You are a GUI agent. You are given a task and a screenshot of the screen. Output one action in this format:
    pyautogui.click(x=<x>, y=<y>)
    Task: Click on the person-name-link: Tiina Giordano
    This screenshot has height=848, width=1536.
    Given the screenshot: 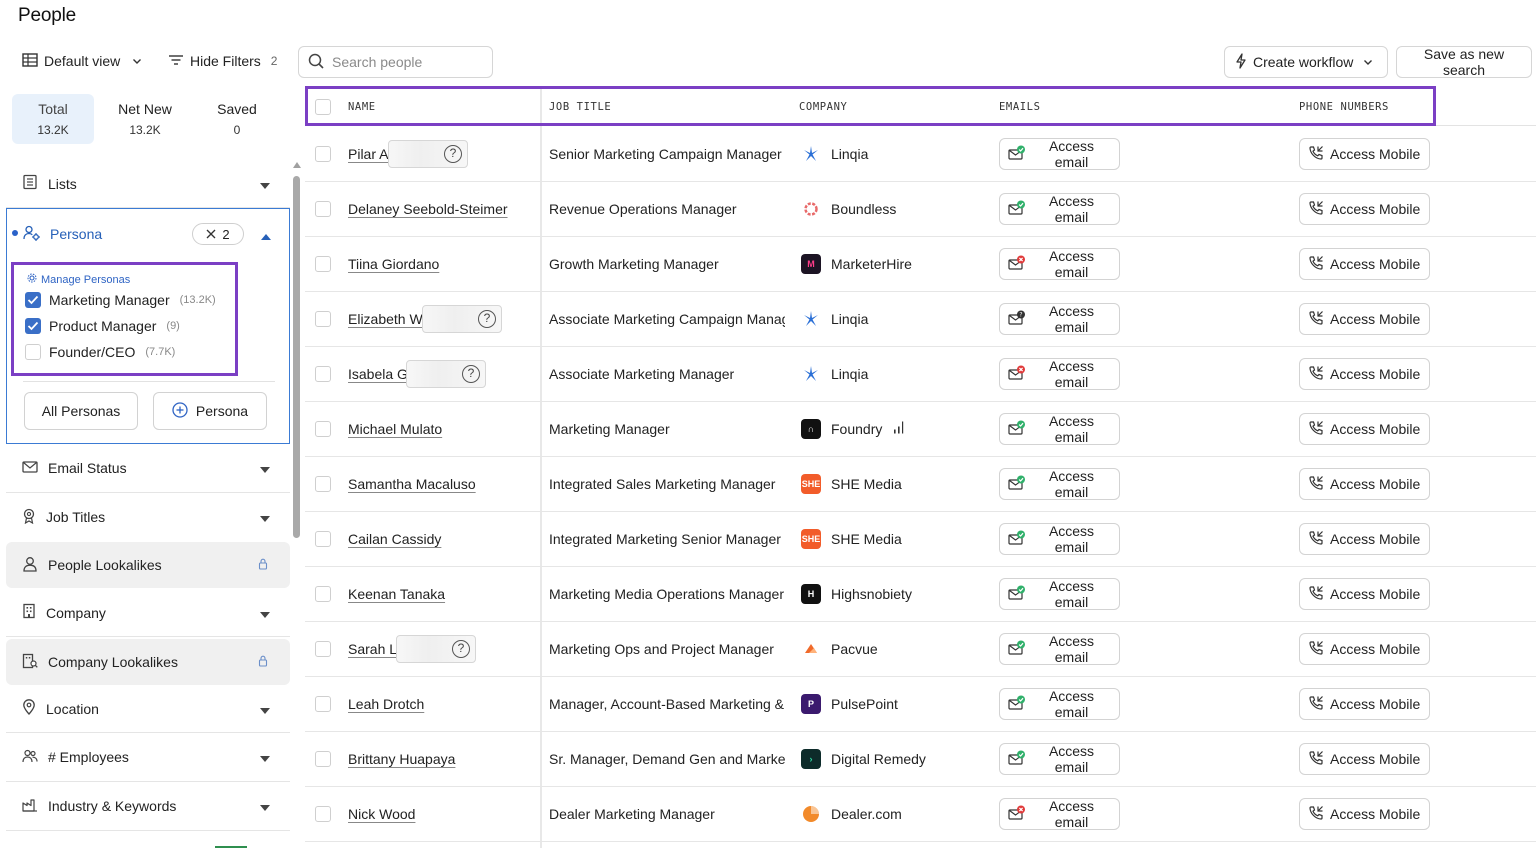 What is the action you would take?
    pyautogui.click(x=393, y=264)
    